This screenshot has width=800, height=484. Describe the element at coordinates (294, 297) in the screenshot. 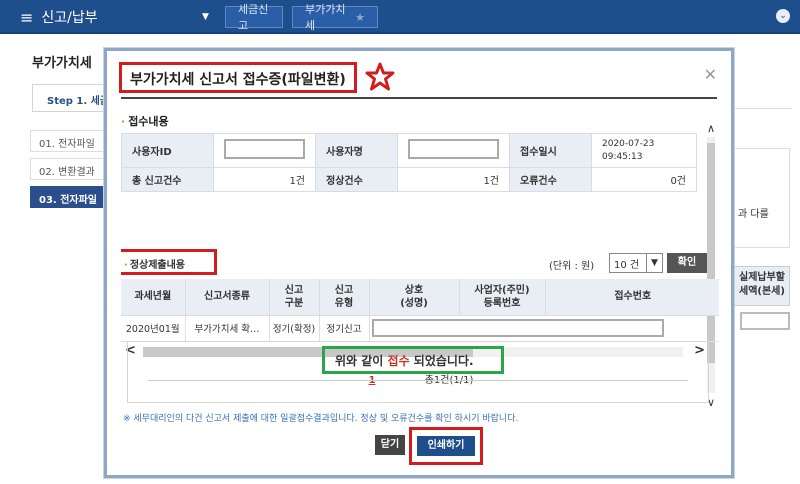

I see `col-filing-kind: 신고 구분` at that location.